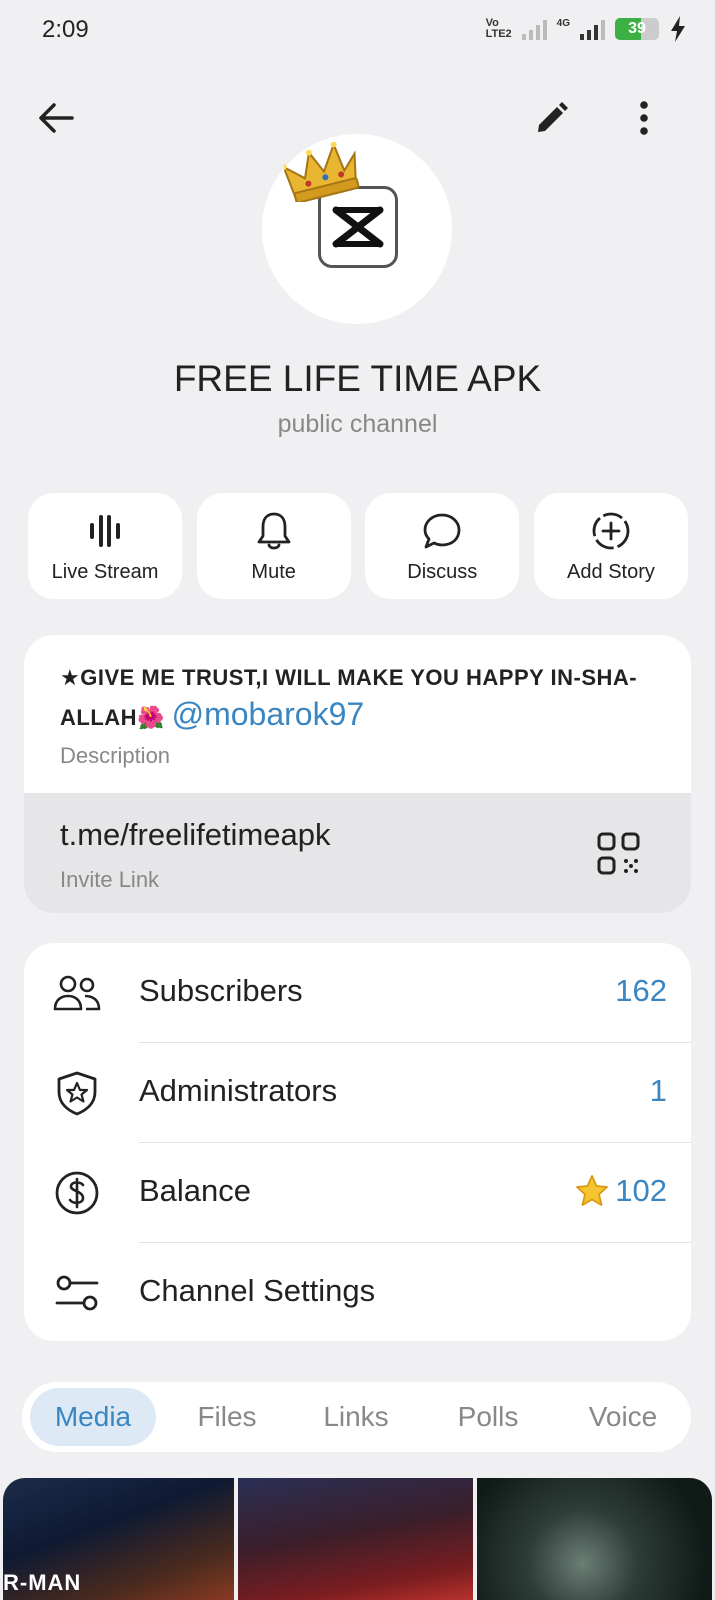 The height and width of the screenshot is (1600, 715). I want to click on balance-label: Balance, so click(195, 1190).